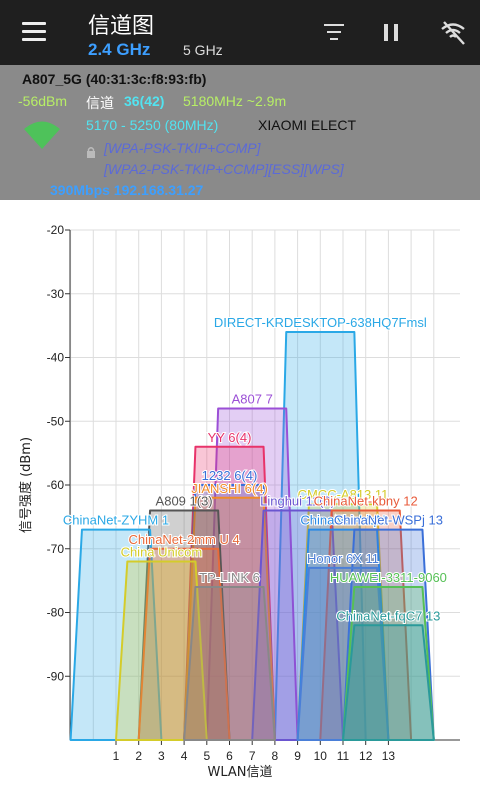 This screenshot has height=800, width=480. I want to click on x-tick-label: 13, so click(389, 756).